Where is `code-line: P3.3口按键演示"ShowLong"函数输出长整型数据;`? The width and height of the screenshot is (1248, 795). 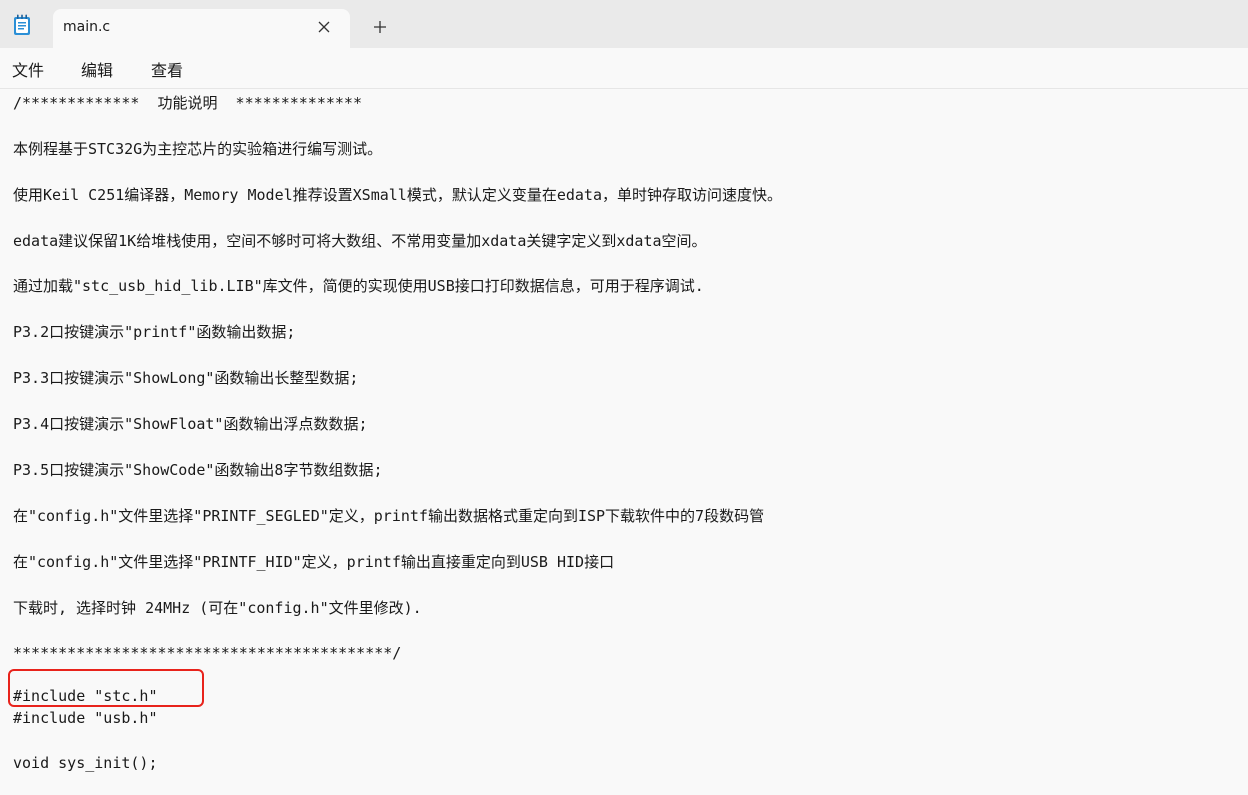
code-line: P3.3口按键演示"ShowLong"函数输出长整型数据; is located at coordinates (186, 378).